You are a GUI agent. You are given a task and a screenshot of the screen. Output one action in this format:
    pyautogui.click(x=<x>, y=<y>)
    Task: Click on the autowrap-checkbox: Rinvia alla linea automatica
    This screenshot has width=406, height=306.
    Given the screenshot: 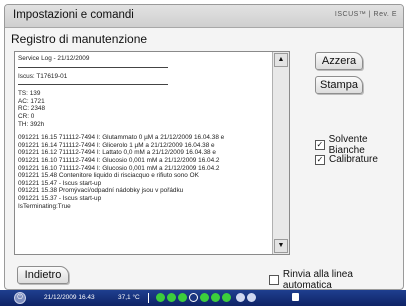 What is the action you would take?
    pyautogui.click(x=336, y=279)
    